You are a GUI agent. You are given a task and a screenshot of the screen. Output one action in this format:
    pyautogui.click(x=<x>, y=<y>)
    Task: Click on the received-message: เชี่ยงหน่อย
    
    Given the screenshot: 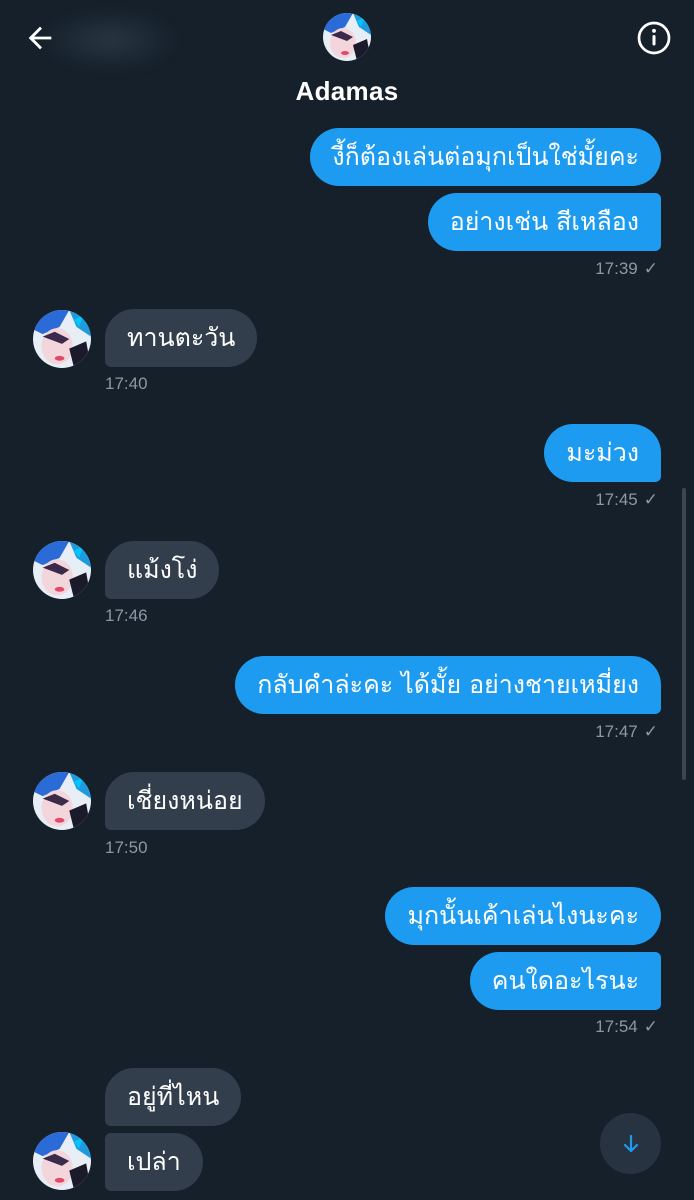 What is the action you would take?
    pyautogui.click(x=185, y=801)
    